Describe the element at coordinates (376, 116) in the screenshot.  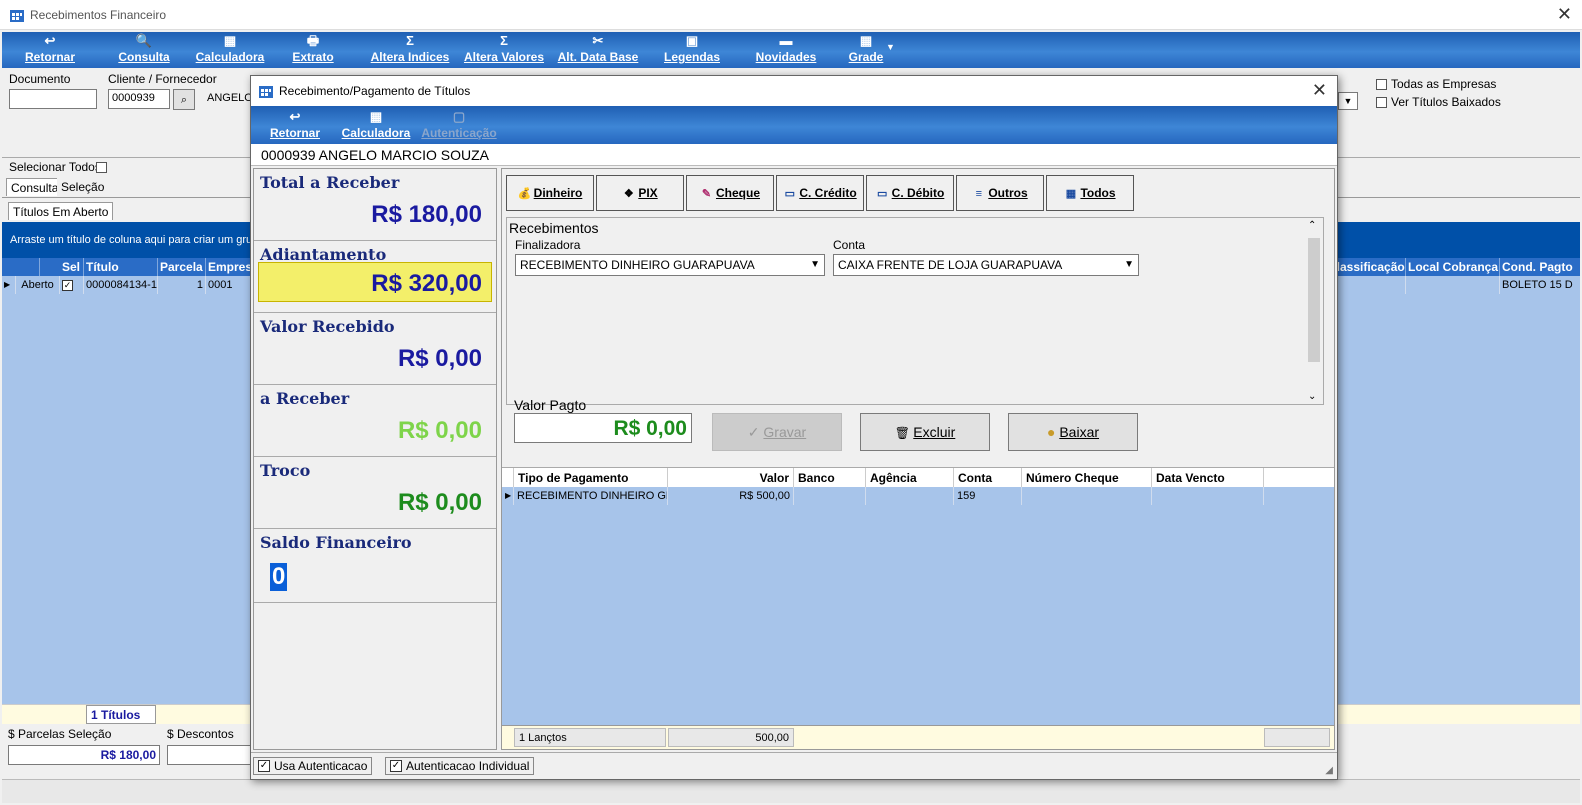
I see `calculator-icon: ▦` at that location.